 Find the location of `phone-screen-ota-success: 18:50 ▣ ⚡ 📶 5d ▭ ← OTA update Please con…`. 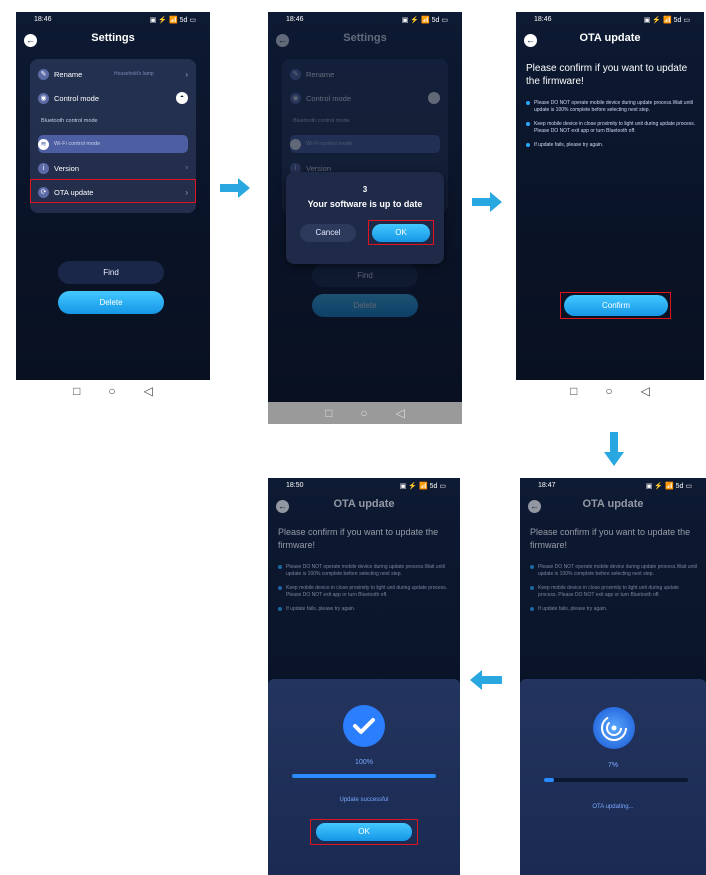

phone-screen-ota-success: 18:50 ▣ ⚡ 📶 5d ▭ ← OTA update Please con… is located at coordinates (364, 676).